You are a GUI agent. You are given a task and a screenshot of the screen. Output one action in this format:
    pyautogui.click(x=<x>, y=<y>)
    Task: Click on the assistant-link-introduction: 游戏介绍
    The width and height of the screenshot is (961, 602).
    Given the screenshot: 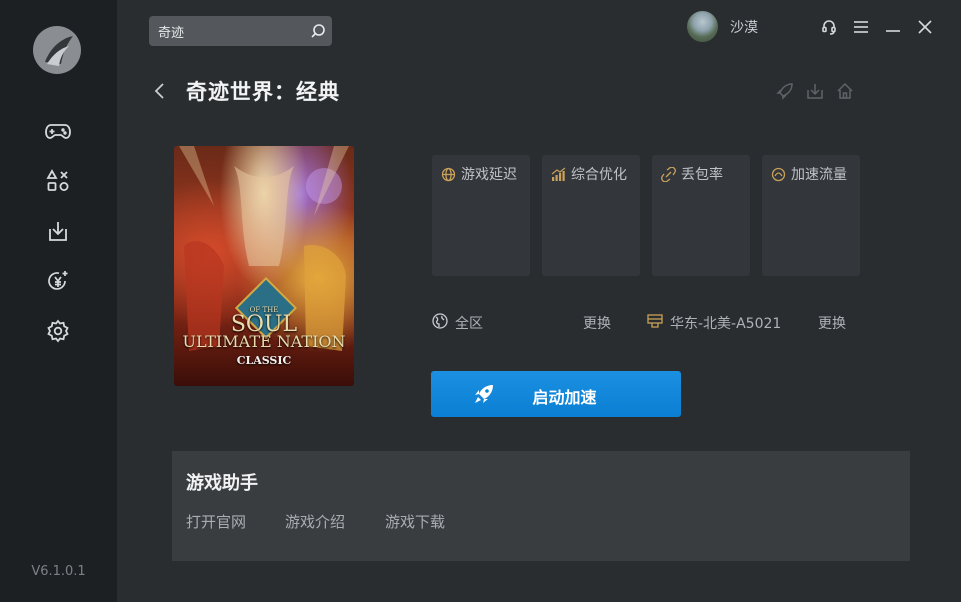 What is the action you would take?
    pyautogui.click(x=315, y=521)
    